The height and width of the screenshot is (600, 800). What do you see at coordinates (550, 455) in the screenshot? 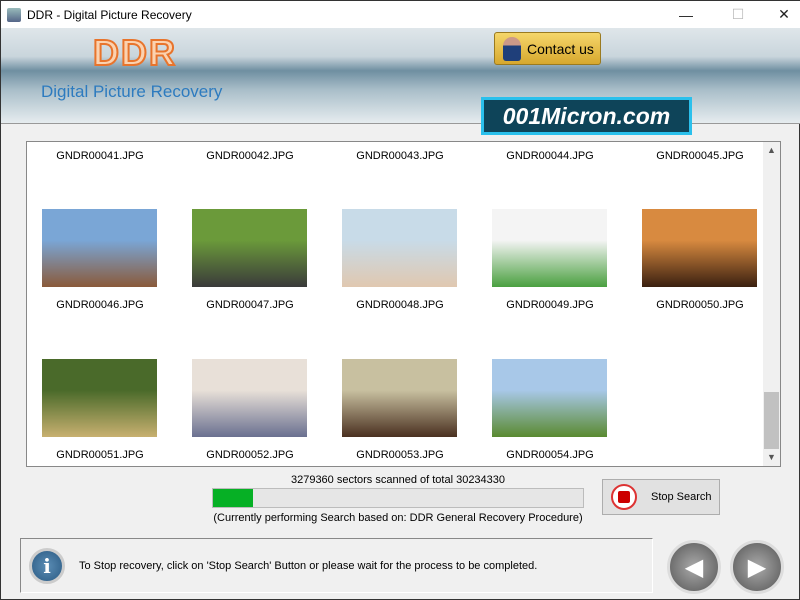
I see `file-name: GNDR00054.JPG` at bounding box center [550, 455].